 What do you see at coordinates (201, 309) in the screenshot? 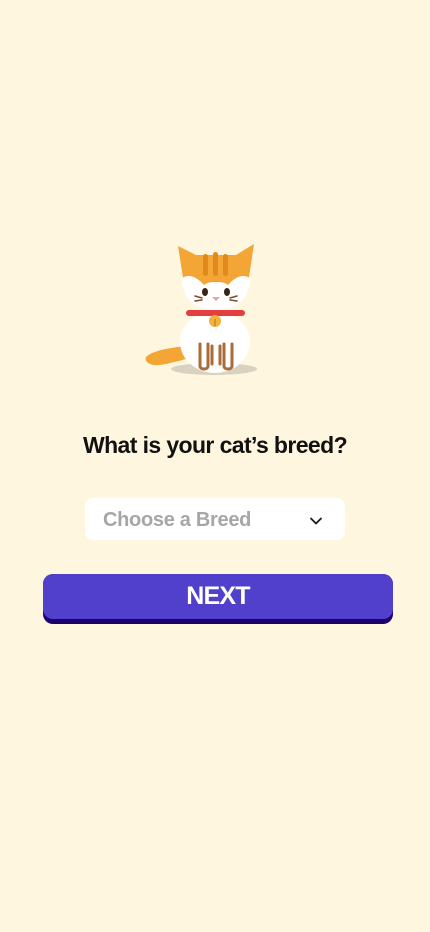
I see `cat-icon` at bounding box center [201, 309].